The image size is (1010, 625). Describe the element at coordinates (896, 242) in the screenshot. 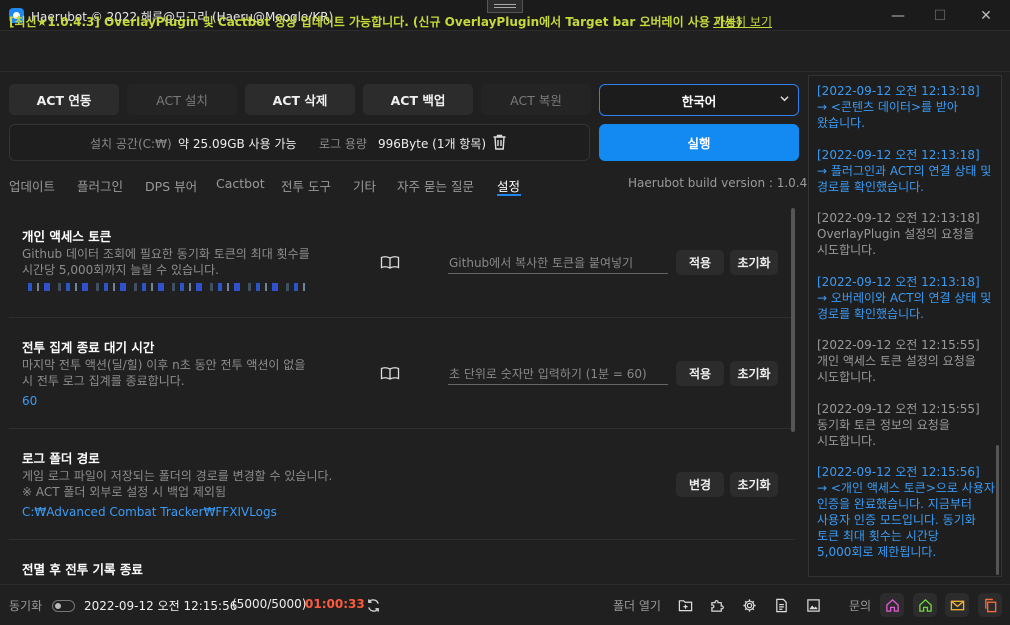

I see `log-text: OverlayPlugin 설정의 요청을 시도합니다.` at that location.